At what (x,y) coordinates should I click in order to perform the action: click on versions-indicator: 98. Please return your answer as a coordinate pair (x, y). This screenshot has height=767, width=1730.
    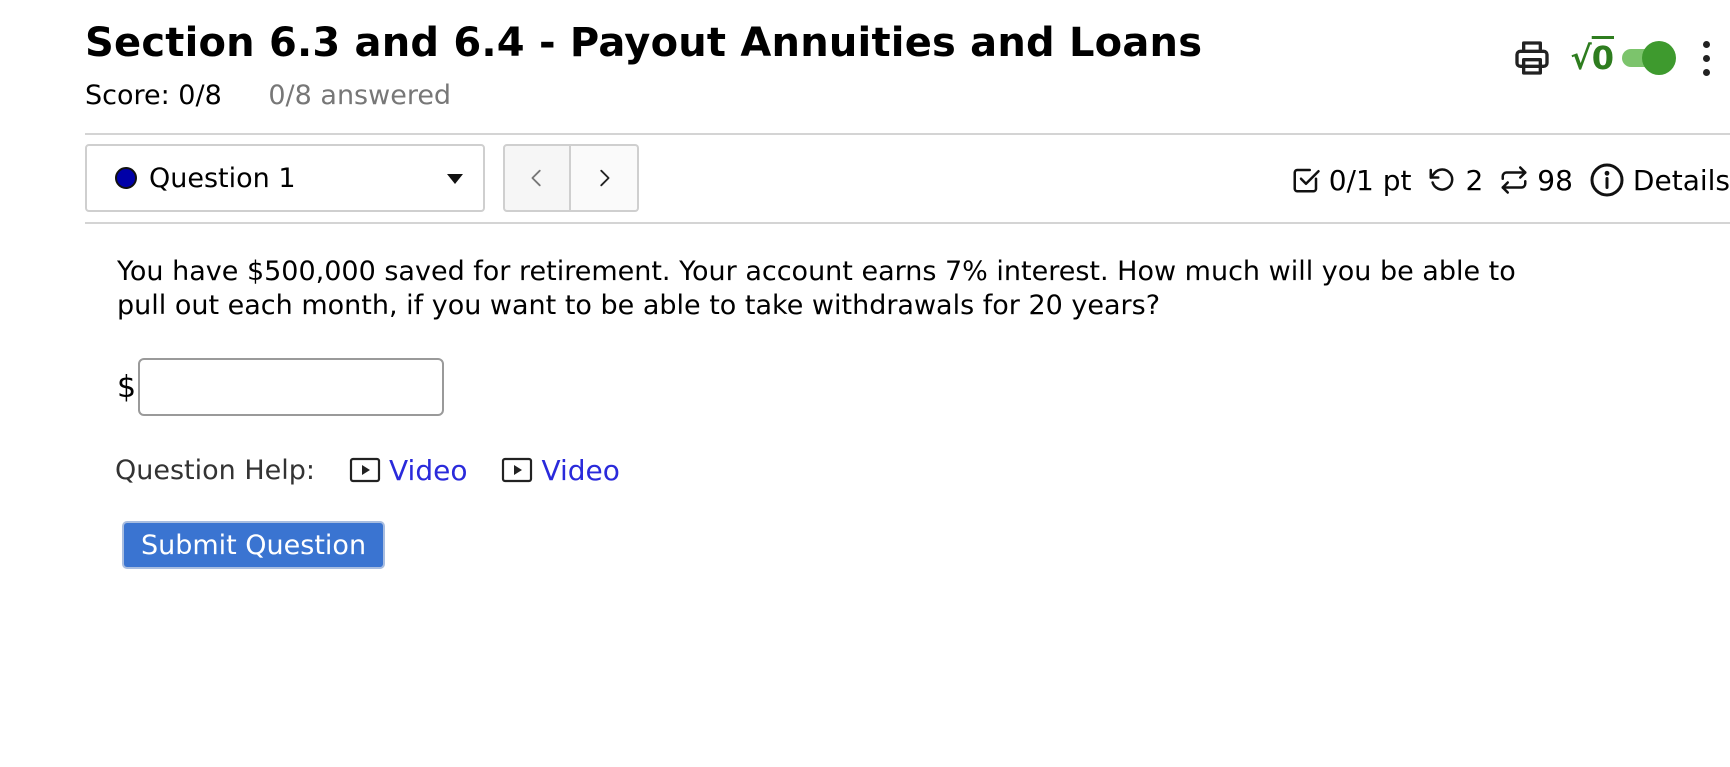
    Looking at the image, I should click on (1536, 180).